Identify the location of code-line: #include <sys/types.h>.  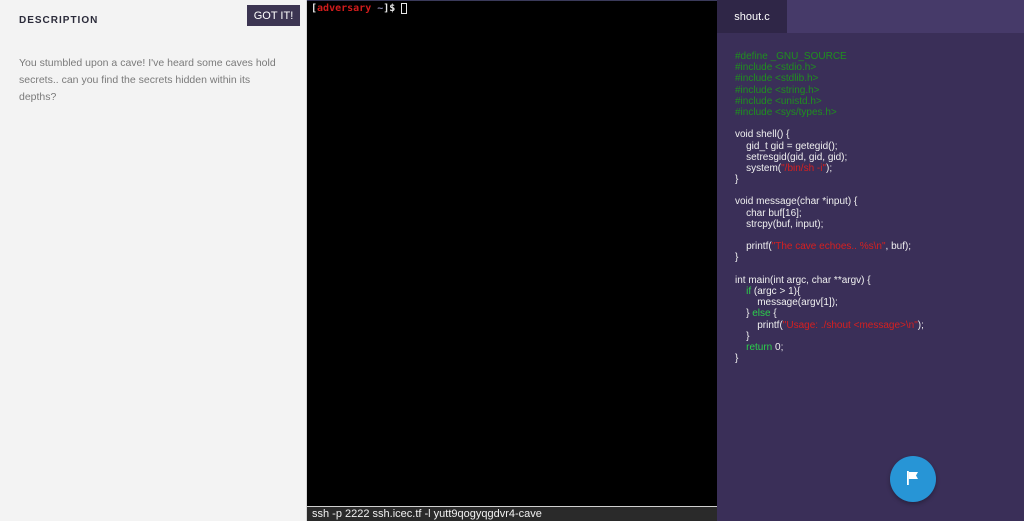
(875, 112).